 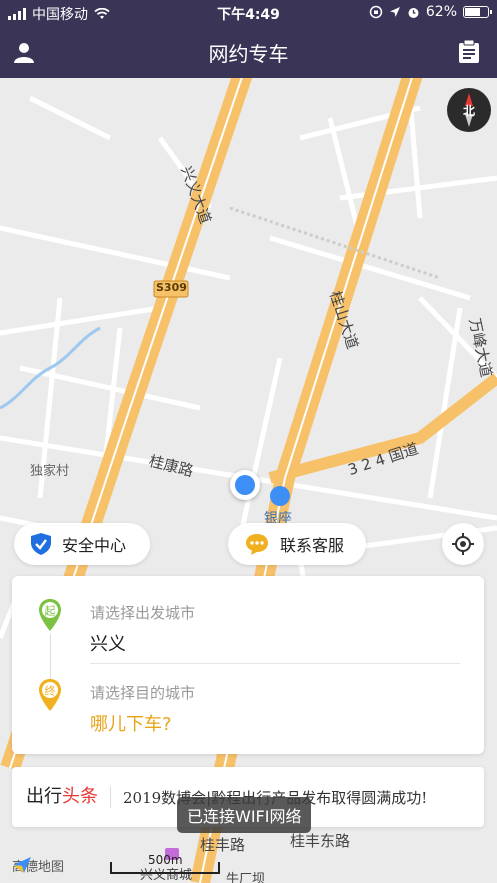 What do you see at coordinates (248, 13) in the screenshot?
I see `status-bar: 中国移动 下午4:49 62%` at bounding box center [248, 13].